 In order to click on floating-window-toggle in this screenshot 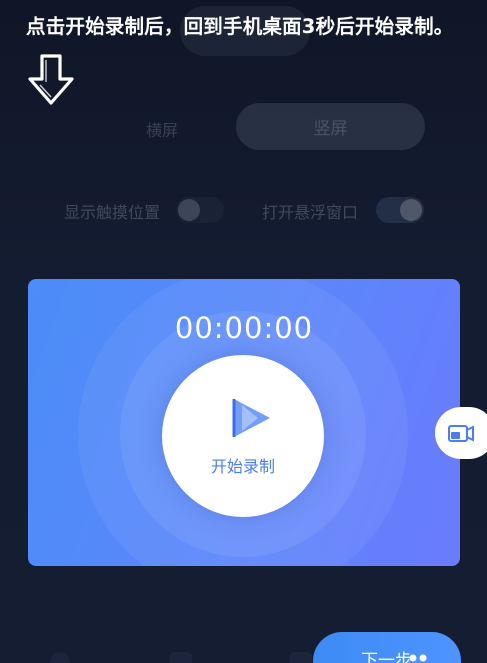, I will do `click(400, 210)`.